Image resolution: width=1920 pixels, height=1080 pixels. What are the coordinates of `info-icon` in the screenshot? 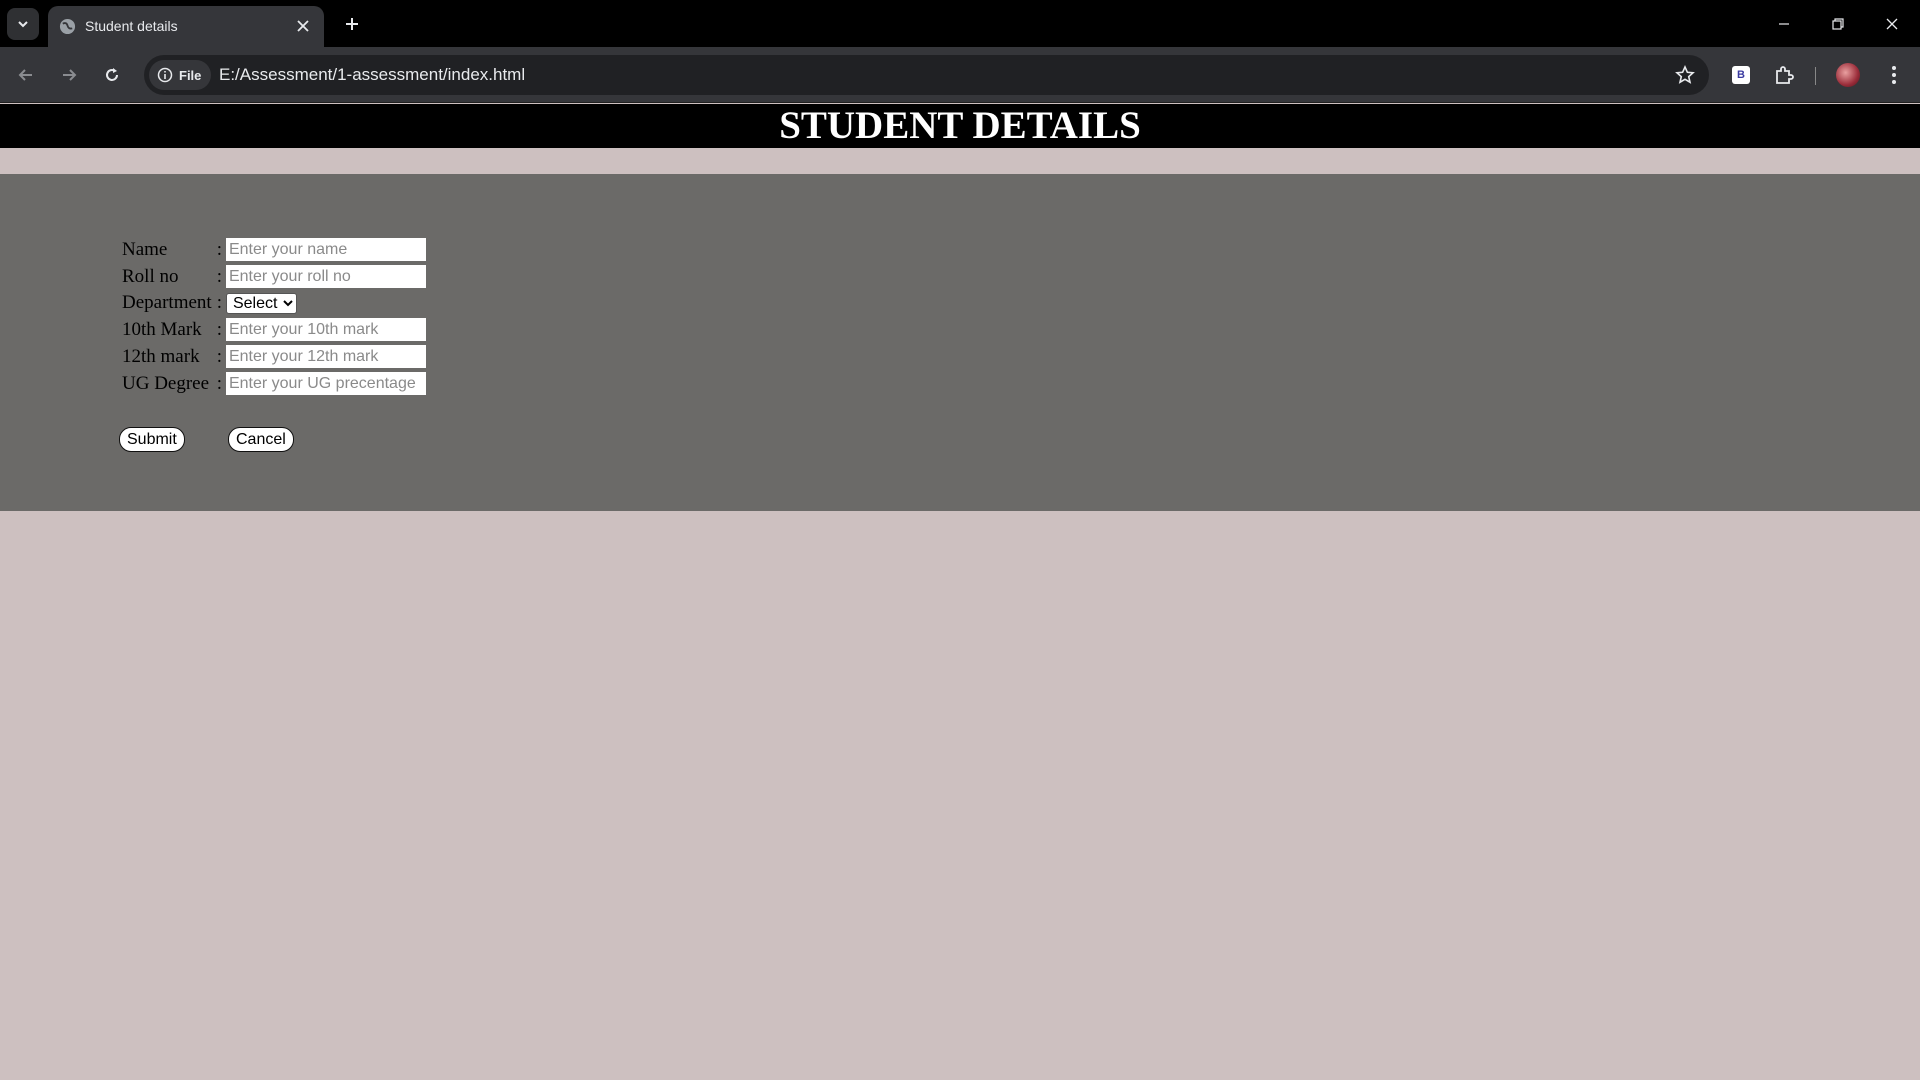 It's located at (165, 75).